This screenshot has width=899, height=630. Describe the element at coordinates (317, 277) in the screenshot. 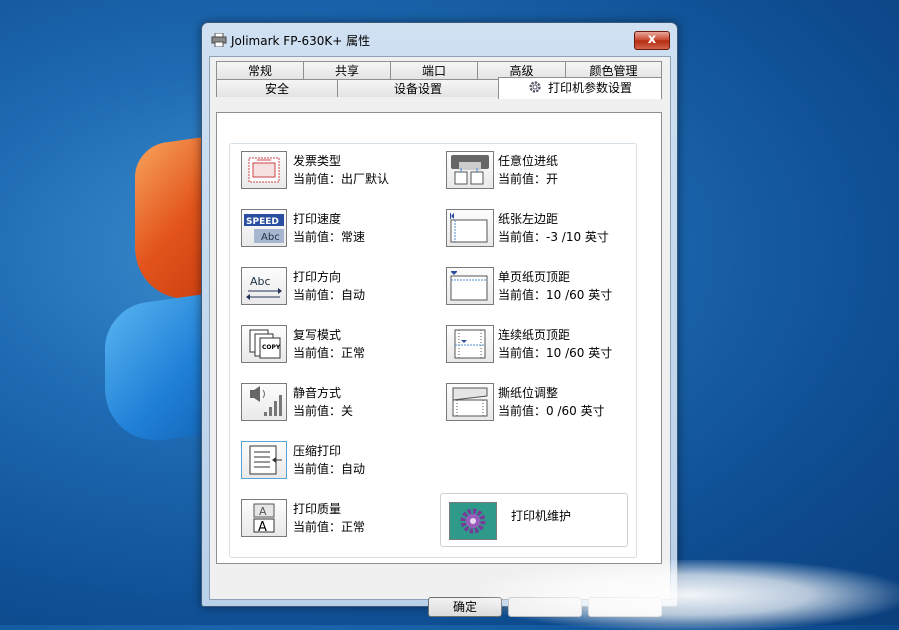

I see `setting-label: 打印方向` at that location.